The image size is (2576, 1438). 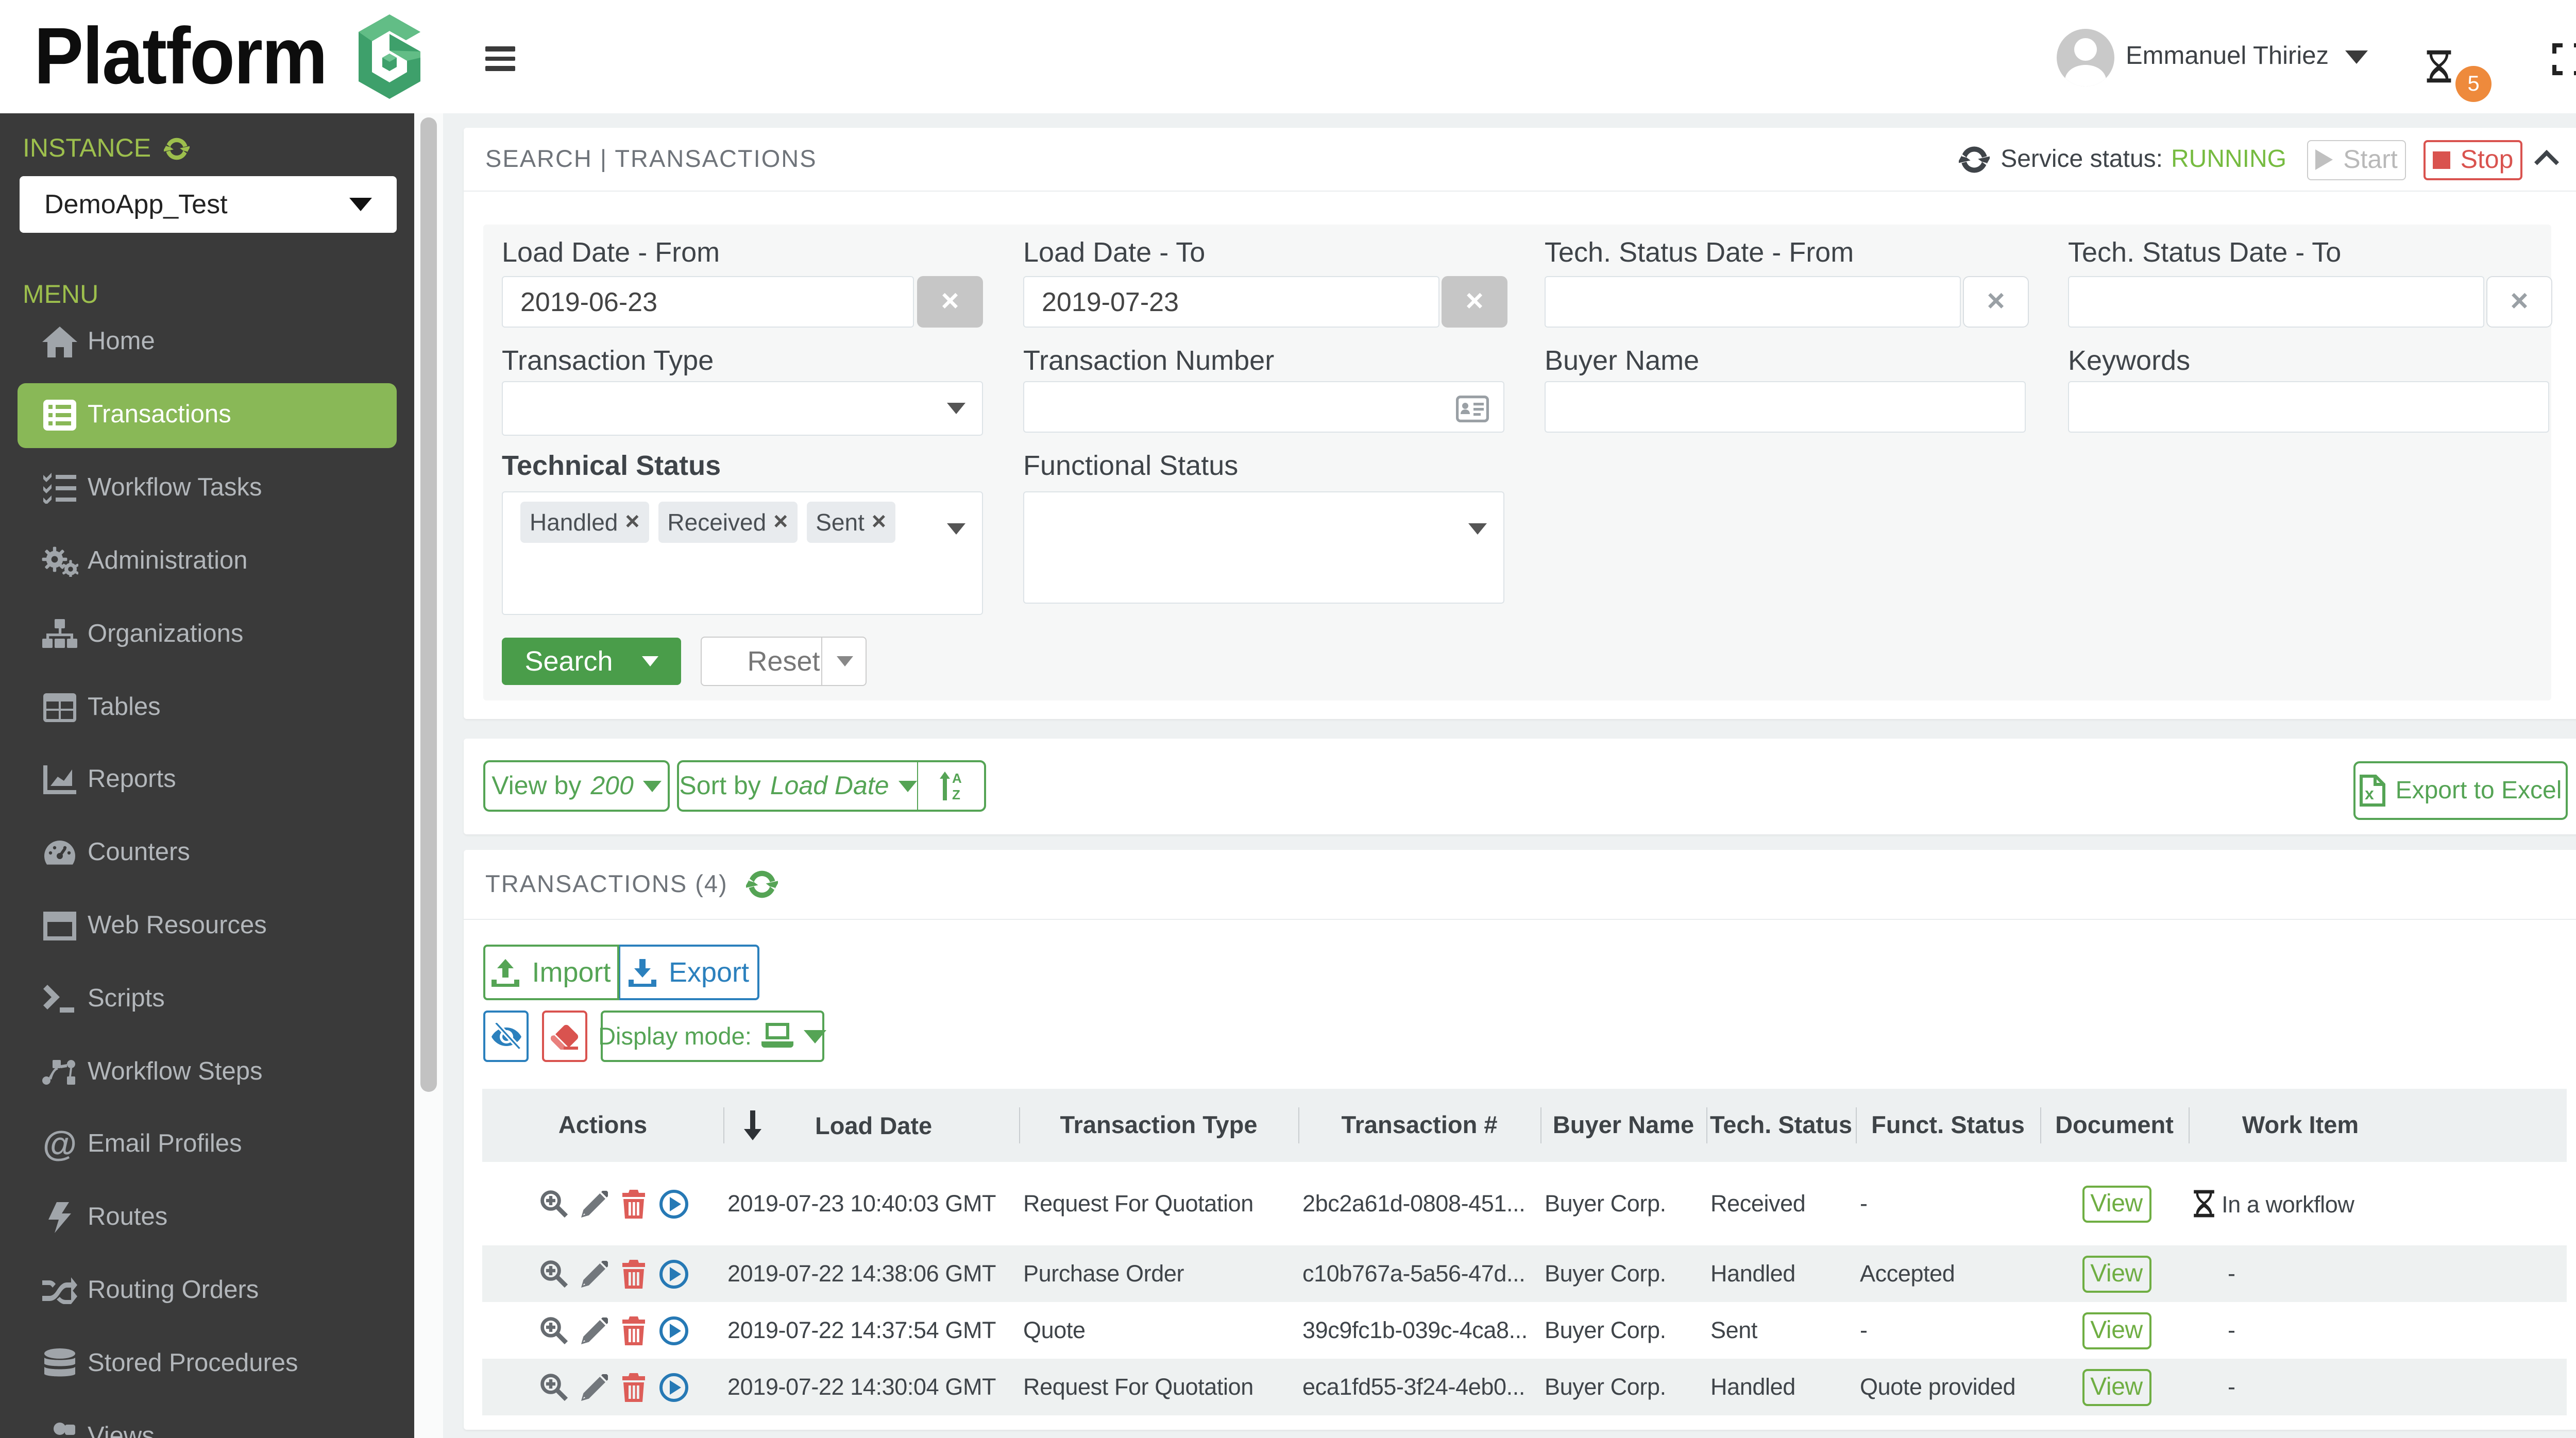 I want to click on svg-text: Z, so click(x=956, y=794).